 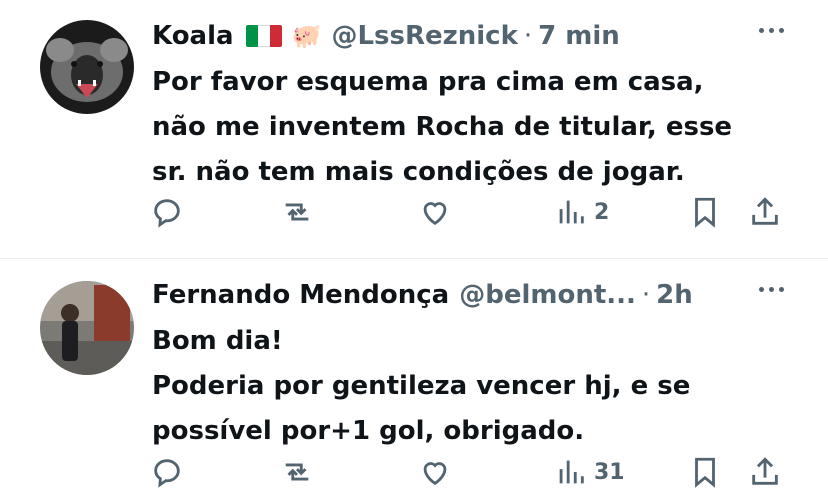 What do you see at coordinates (589, 472) in the screenshot?
I see `views-button: 31` at bounding box center [589, 472].